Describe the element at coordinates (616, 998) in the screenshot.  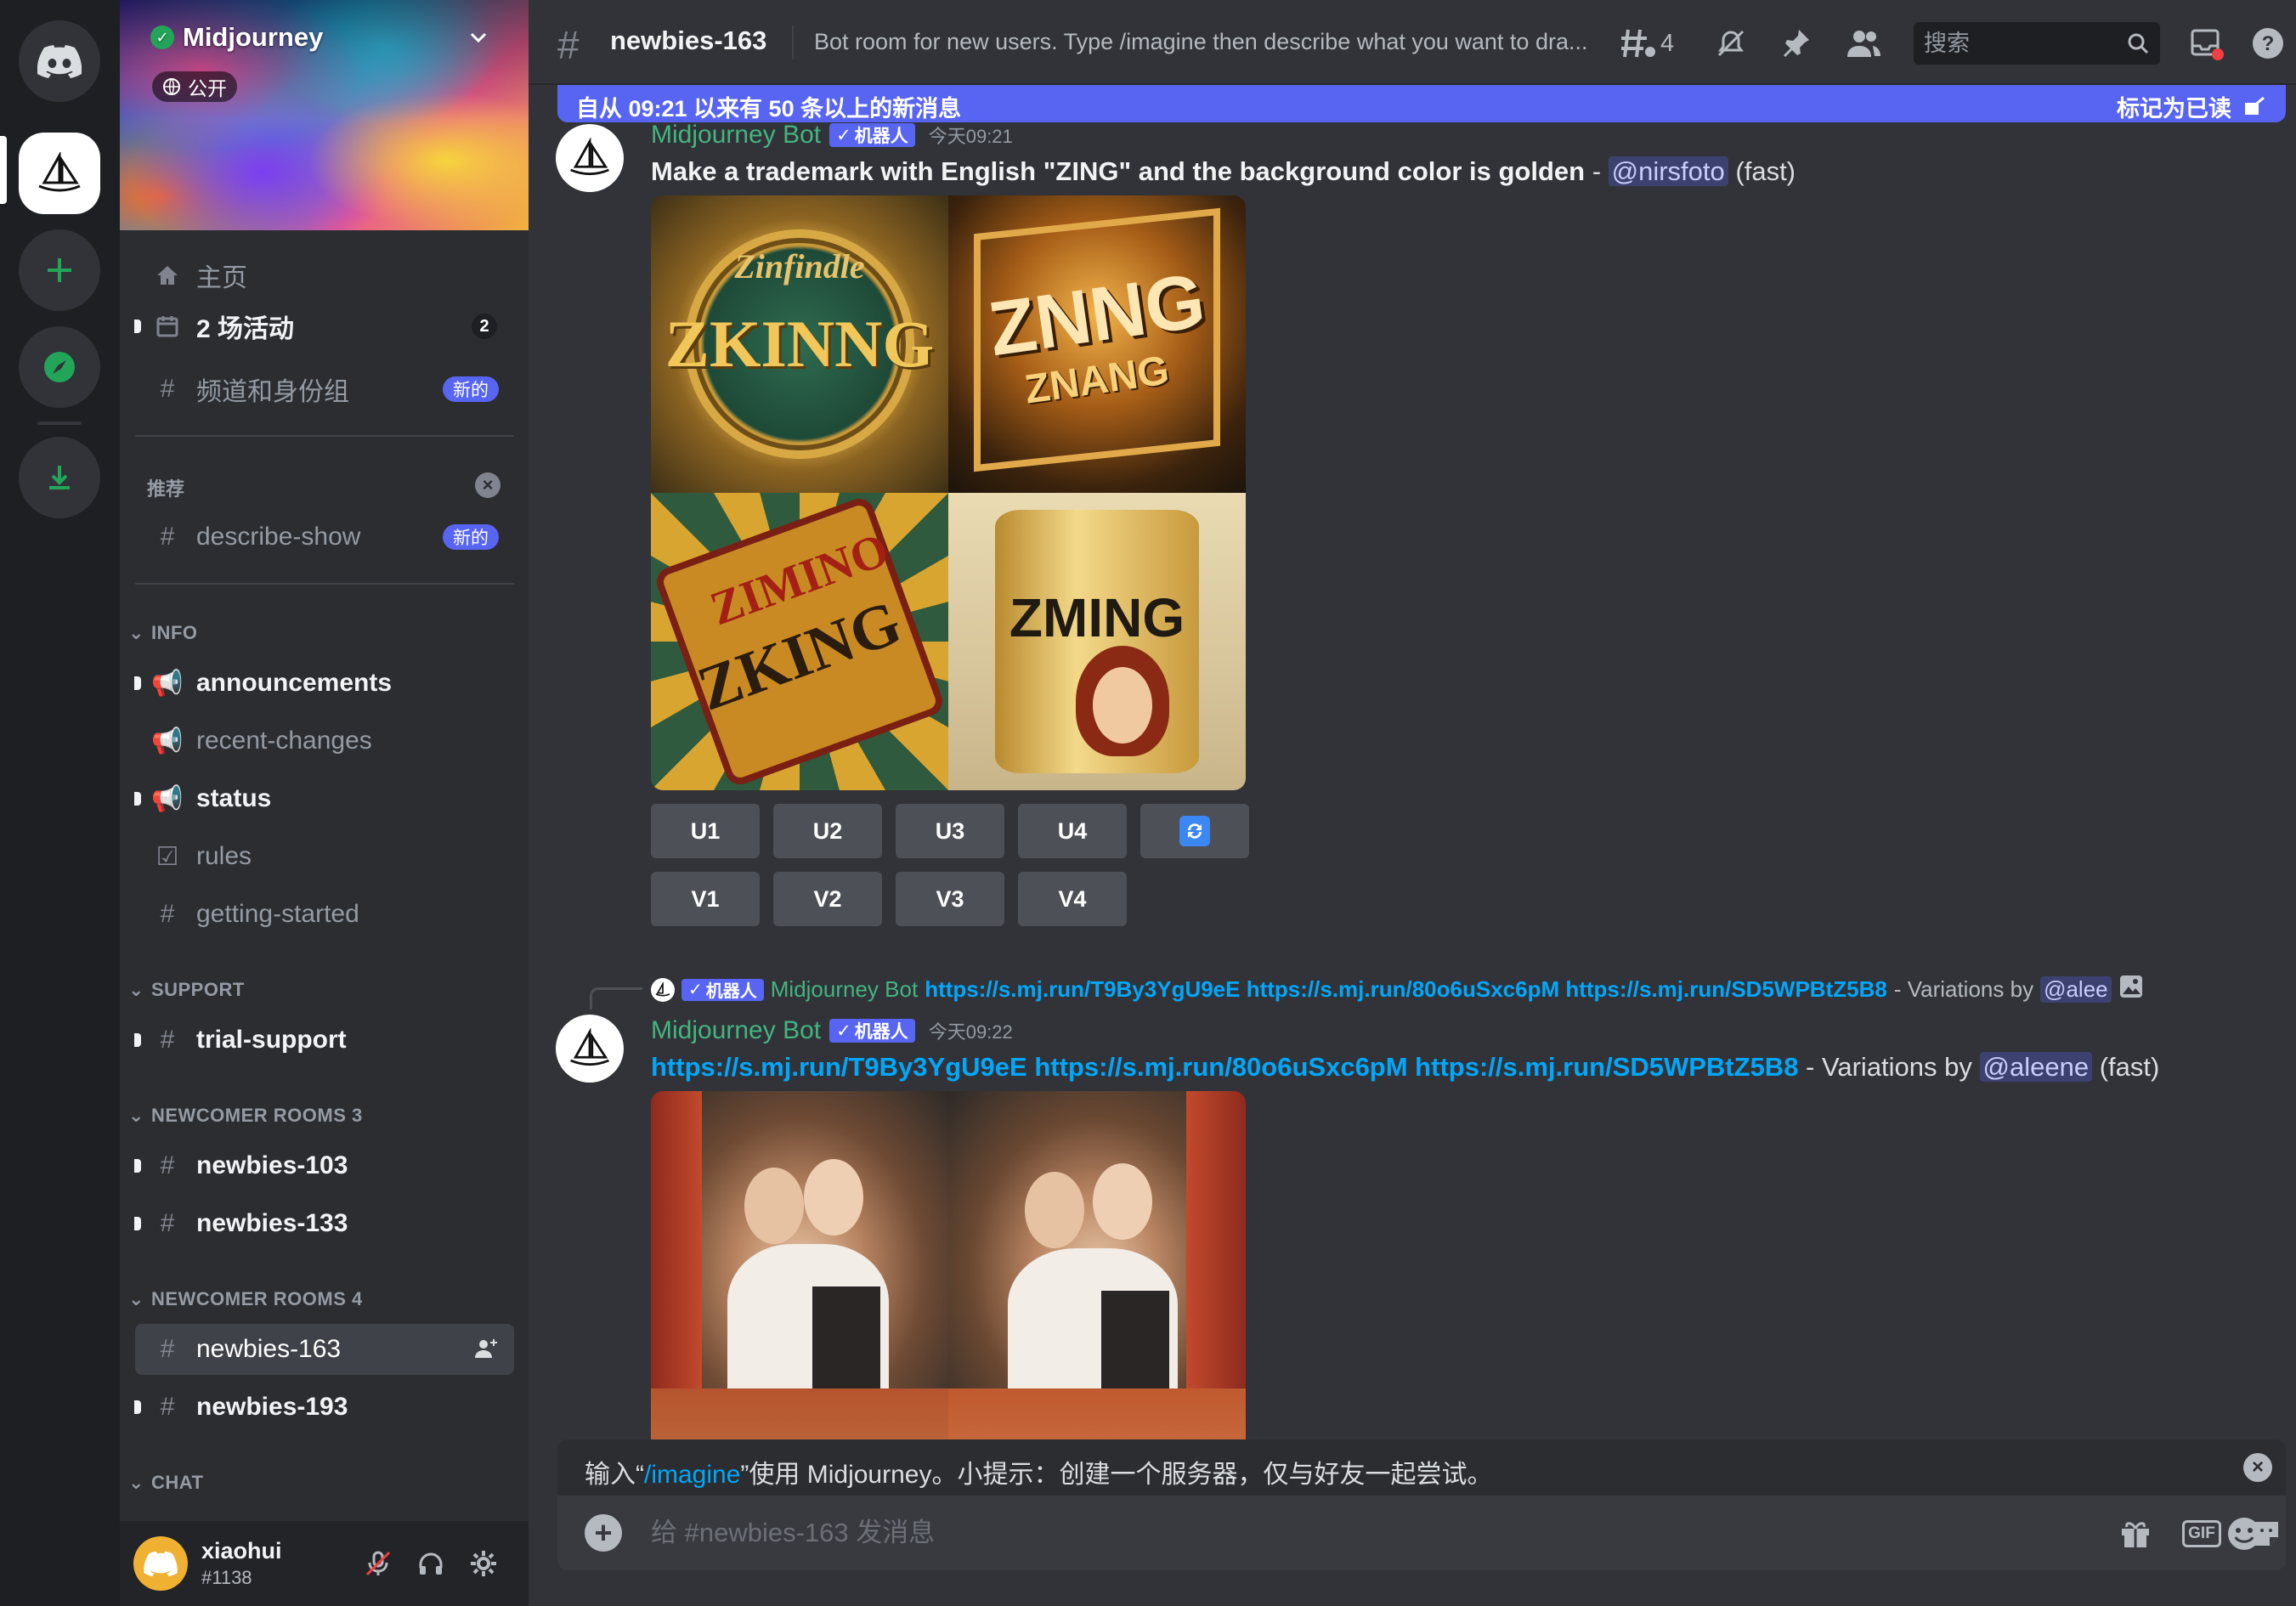
I see `reply-spine` at that location.